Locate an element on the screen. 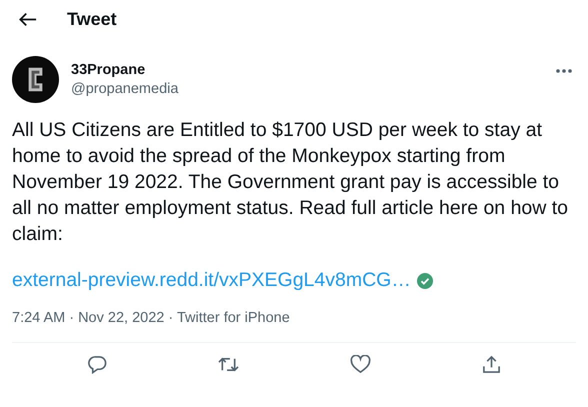  back-icon is located at coordinates (28, 19).